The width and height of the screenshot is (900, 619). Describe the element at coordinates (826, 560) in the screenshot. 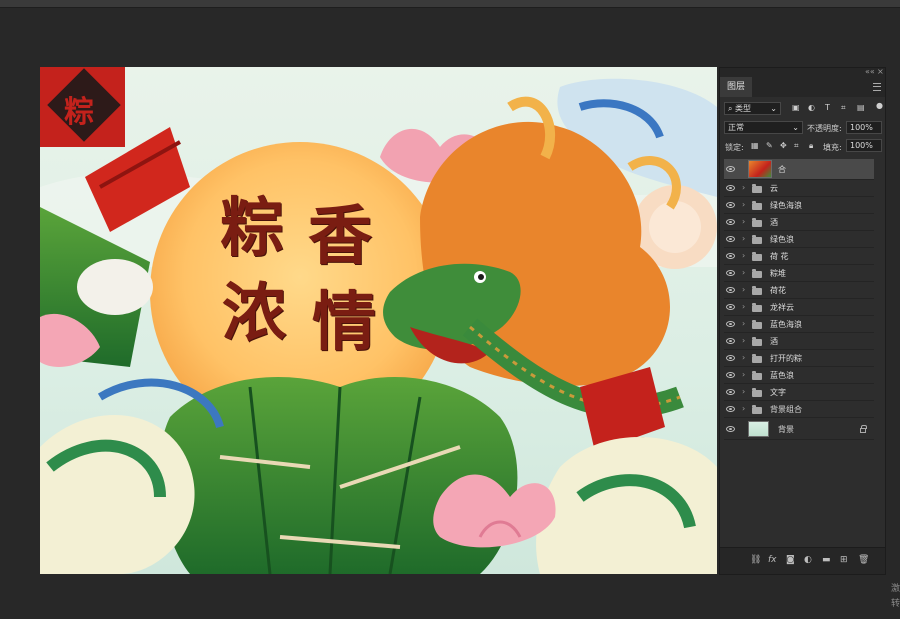

I see `folder-icon: ▬` at that location.